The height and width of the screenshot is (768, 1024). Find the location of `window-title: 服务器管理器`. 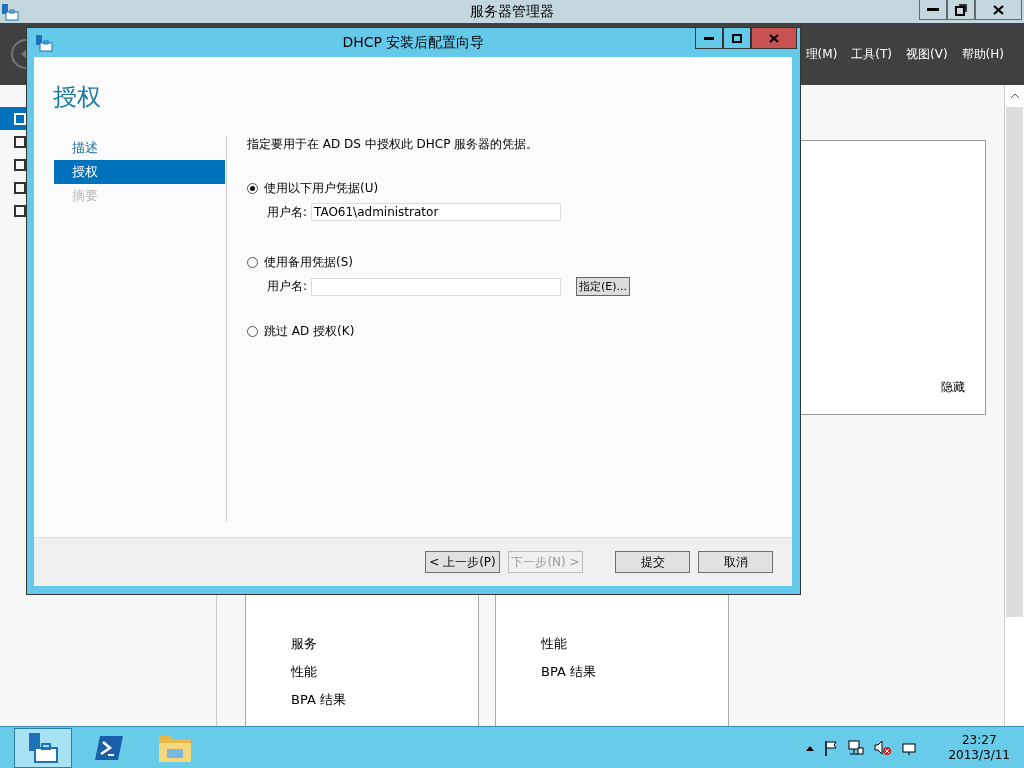

window-title: 服务器管理器 is located at coordinates (512, 11).